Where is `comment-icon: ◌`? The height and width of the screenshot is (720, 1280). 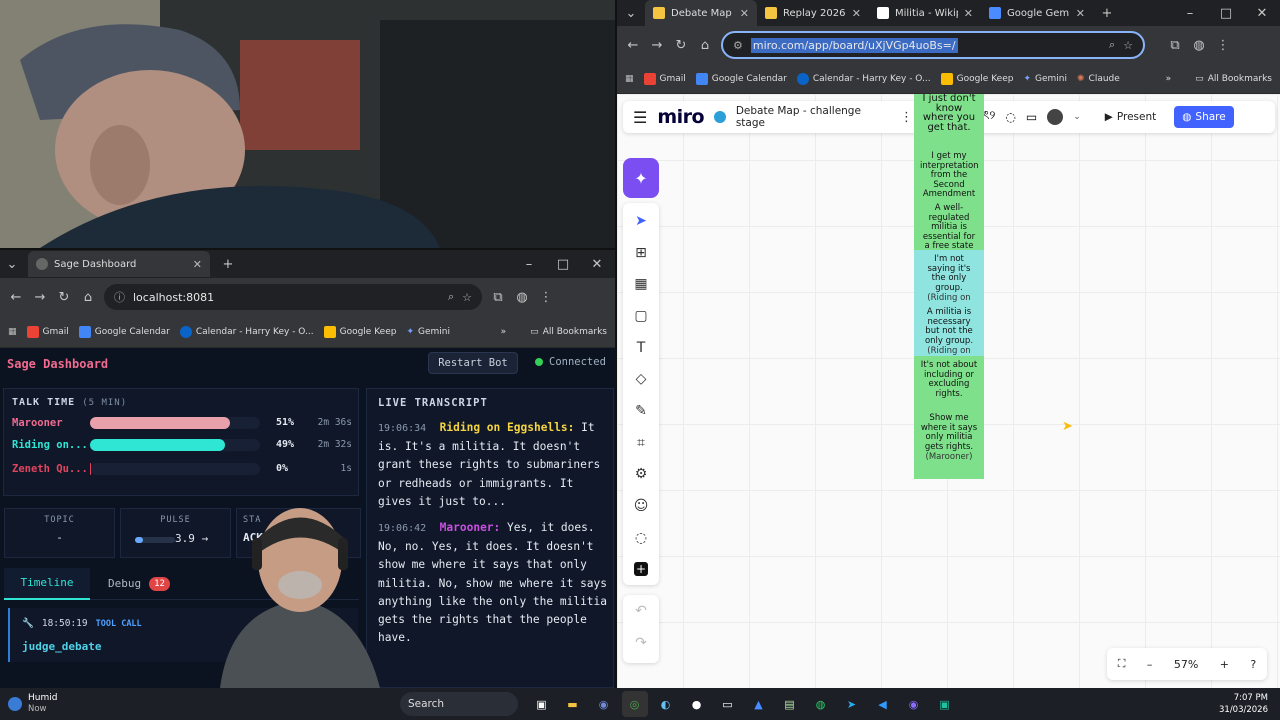 comment-icon: ◌ is located at coordinates (641, 538).